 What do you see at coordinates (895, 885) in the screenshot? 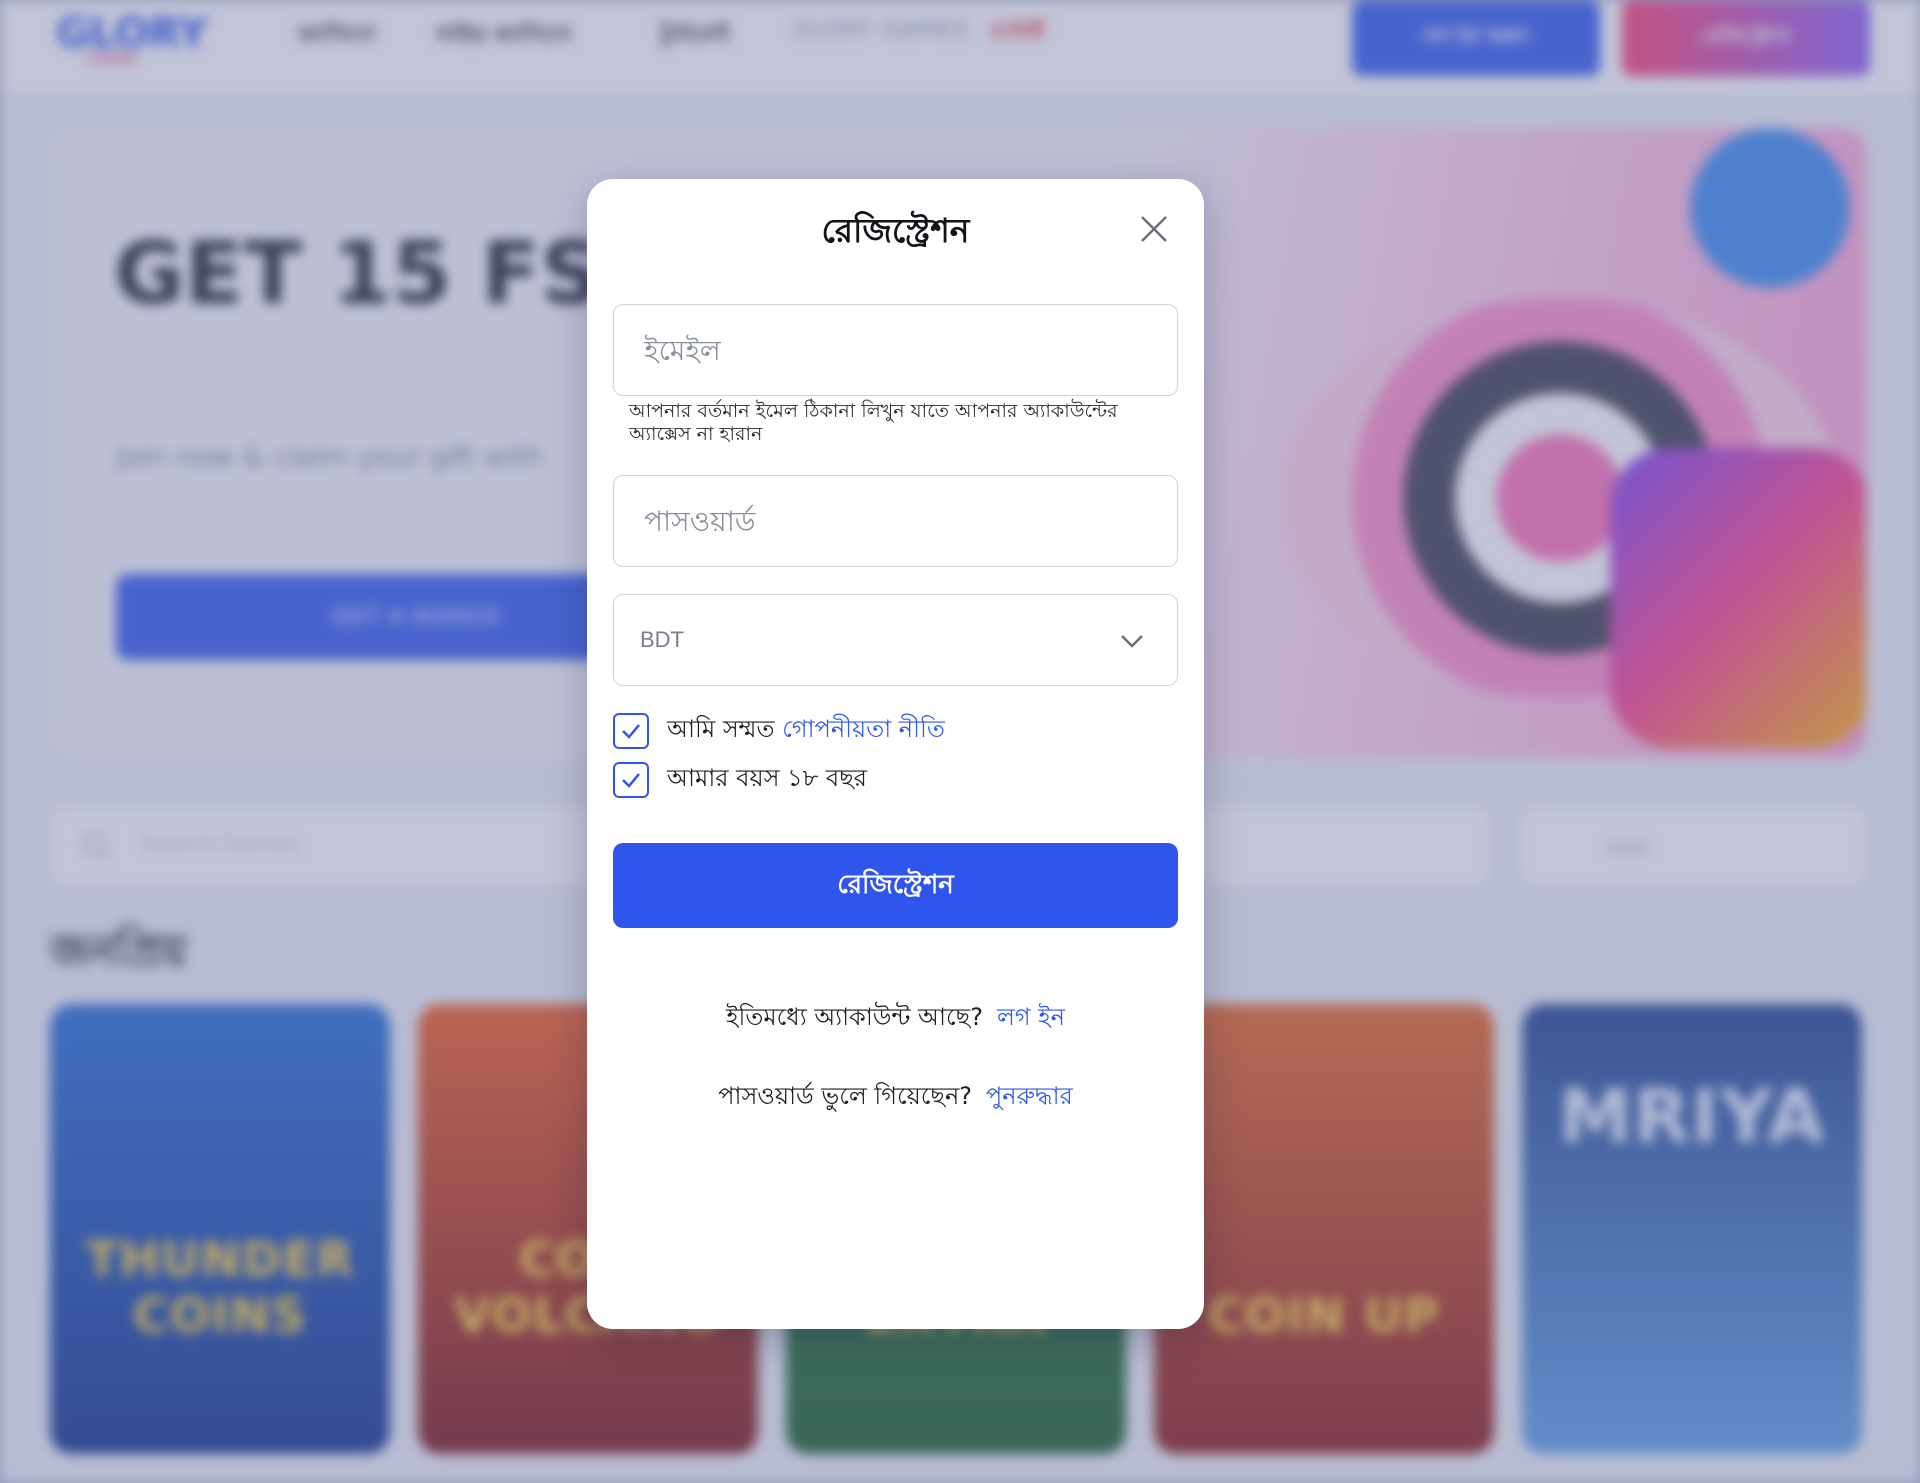
I see `register-submit-button: রেজিস্ট্রেশন` at bounding box center [895, 885].